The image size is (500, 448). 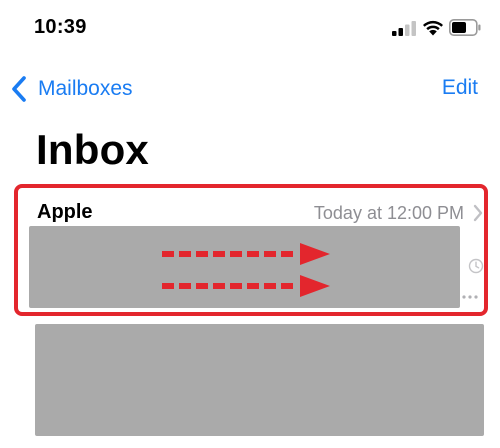 I want to click on status-bar: 10:39, so click(x=250, y=30).